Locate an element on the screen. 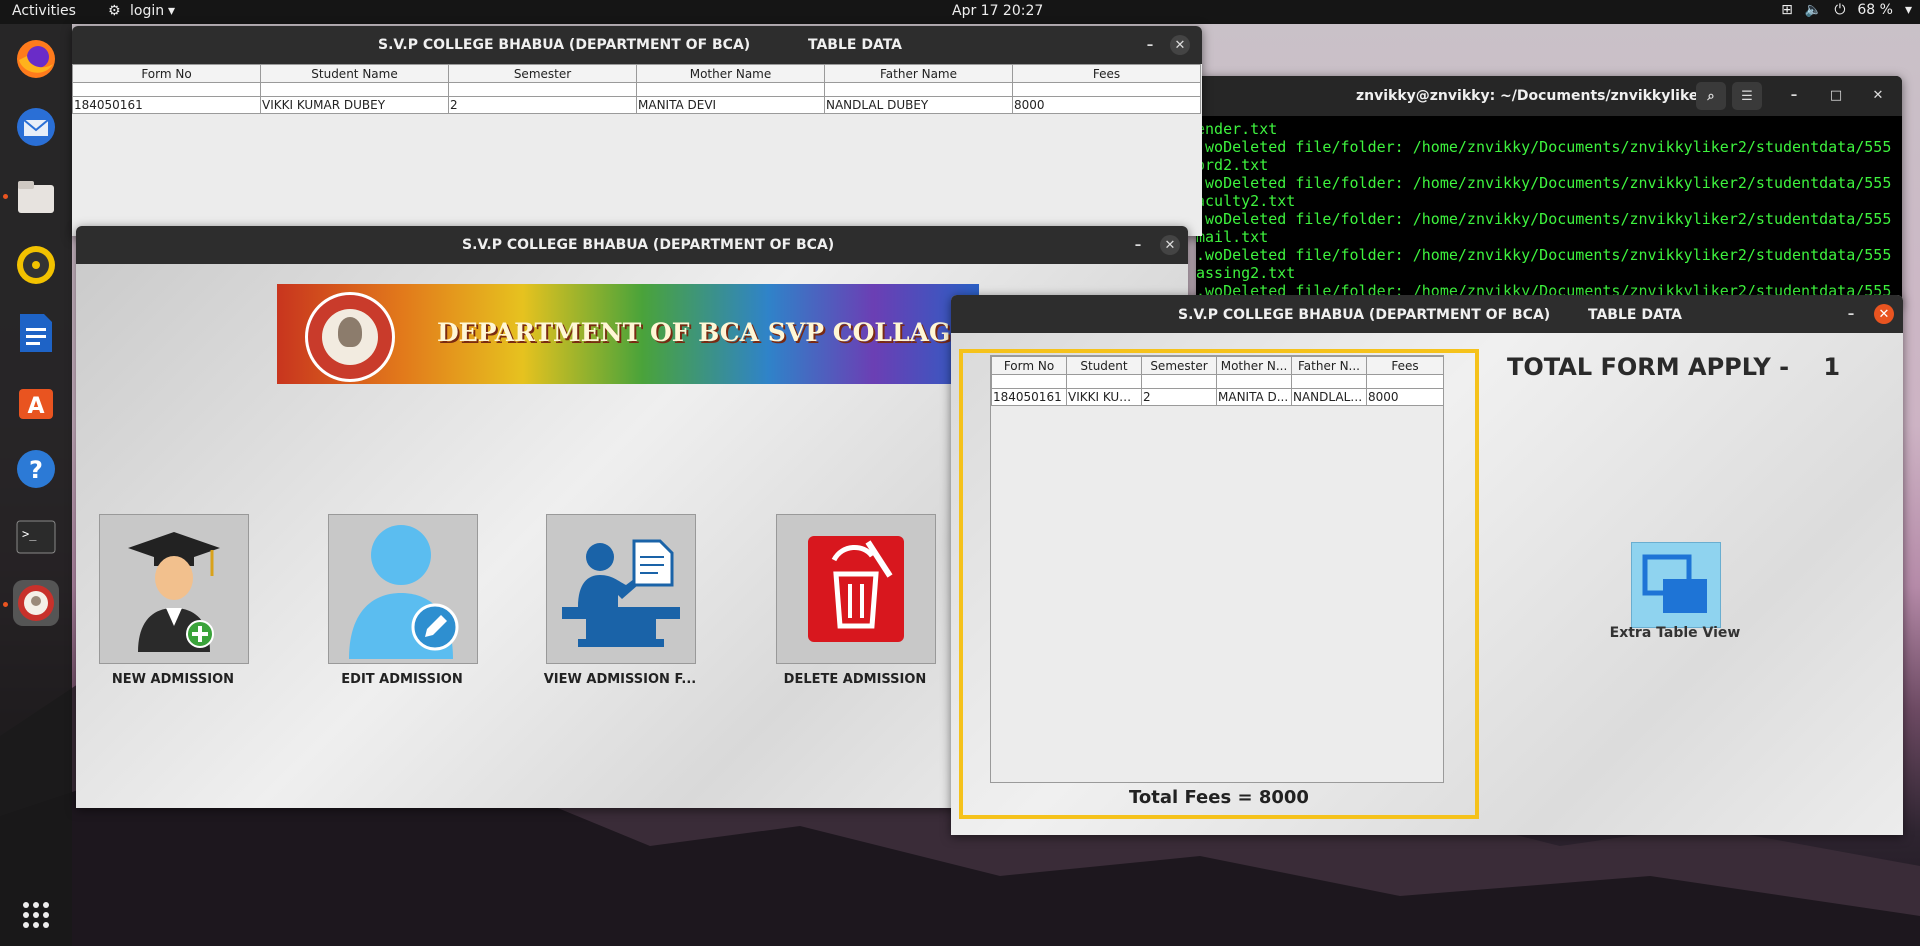  firefox-icon is located at coordinates (36, 59).